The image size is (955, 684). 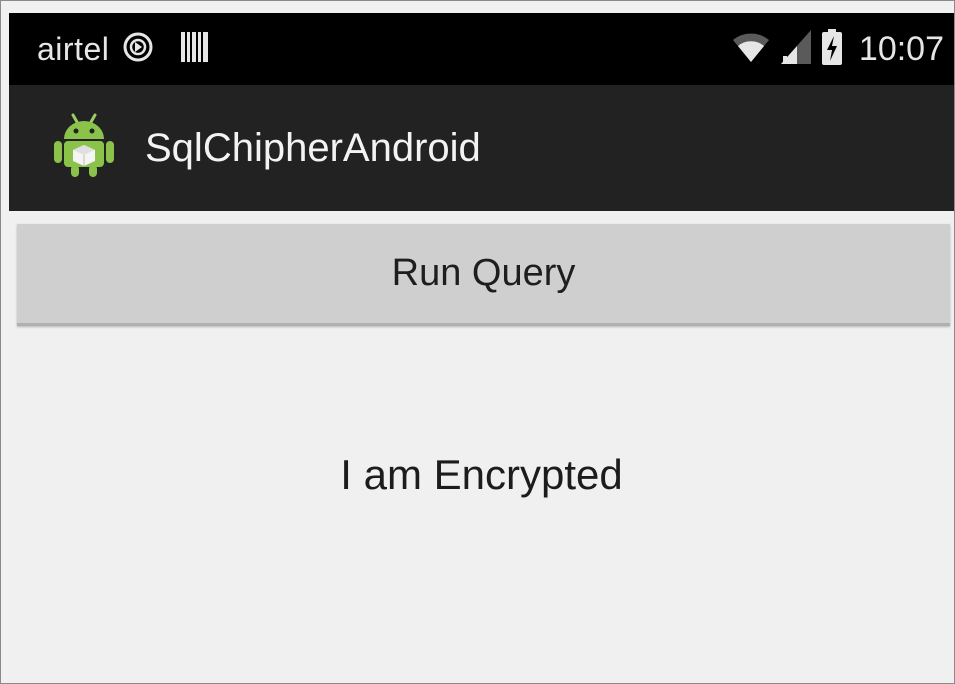 I want to click on signal-icon, so click(x=795, y=49).